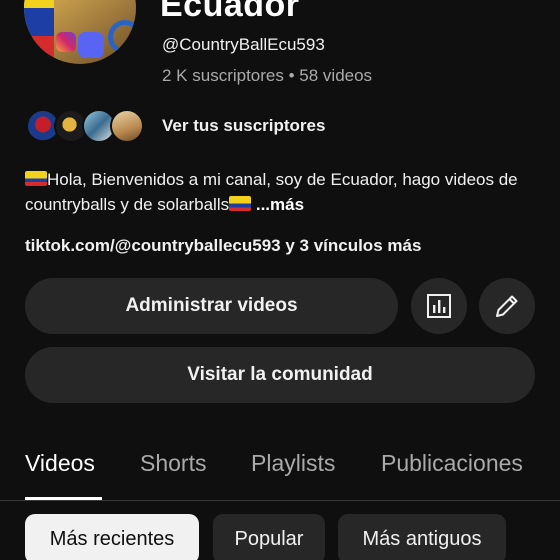 The image size is (560, 560). I want to click on chip-label: Popular, so click(269, 538).